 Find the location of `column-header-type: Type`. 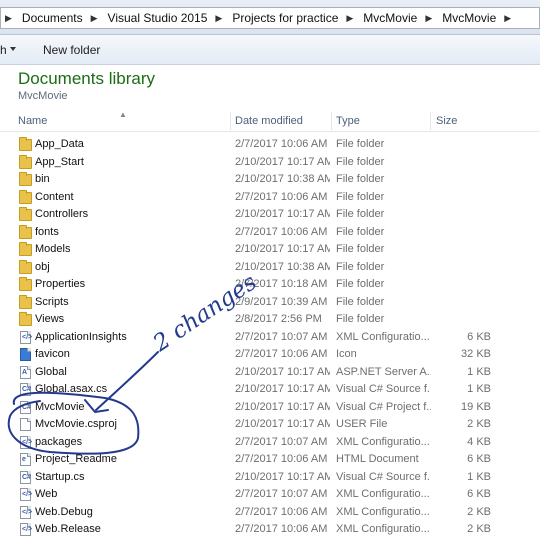

column-header-type: Type is located at coordinates (348, 121).